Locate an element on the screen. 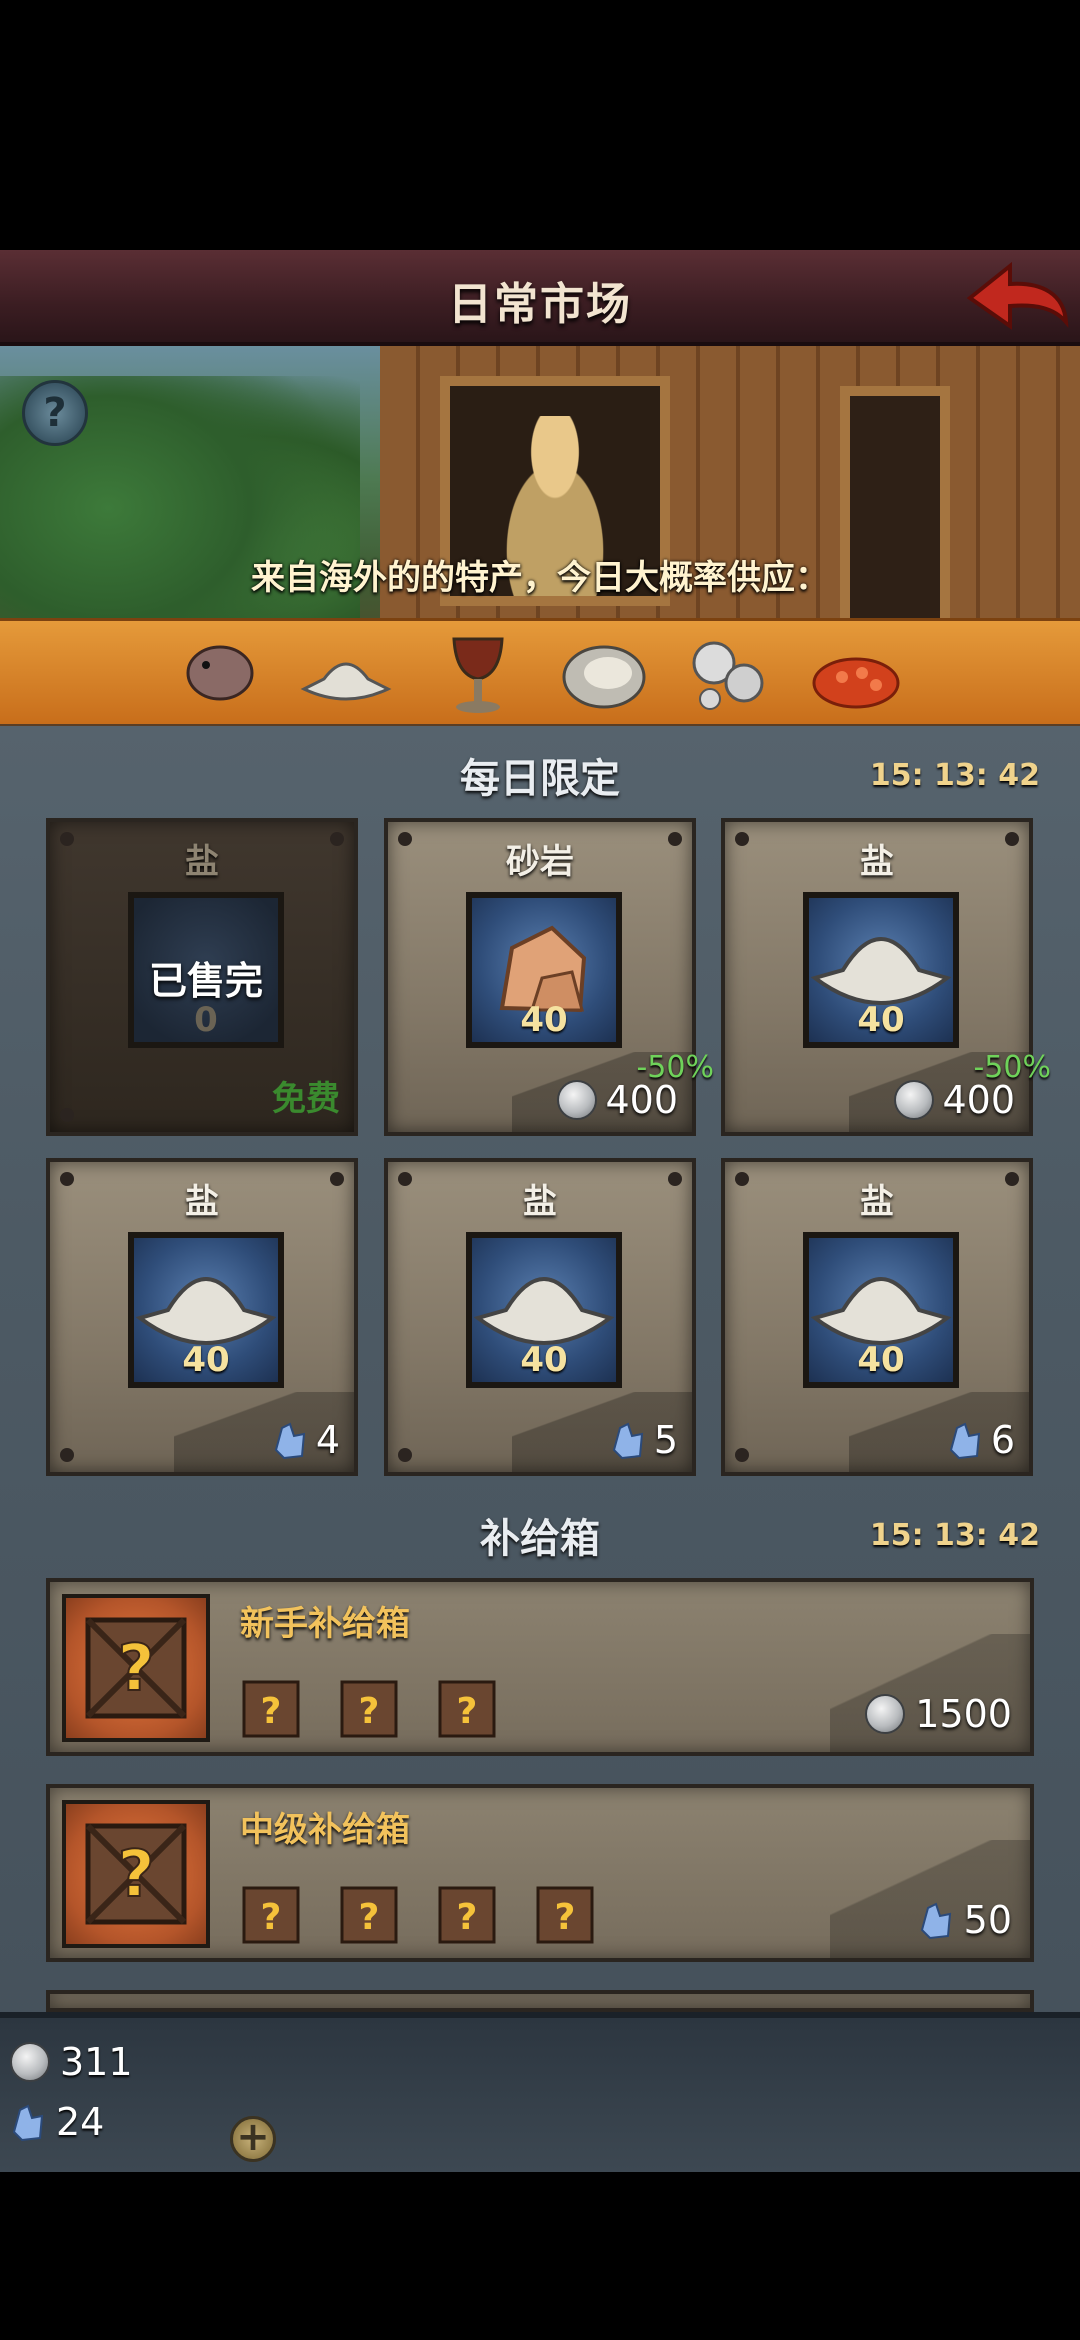 Image resolution: width=1080 pixels, height=2340 pixels. price-row: 1500 is located at coordinates (938, 1714).